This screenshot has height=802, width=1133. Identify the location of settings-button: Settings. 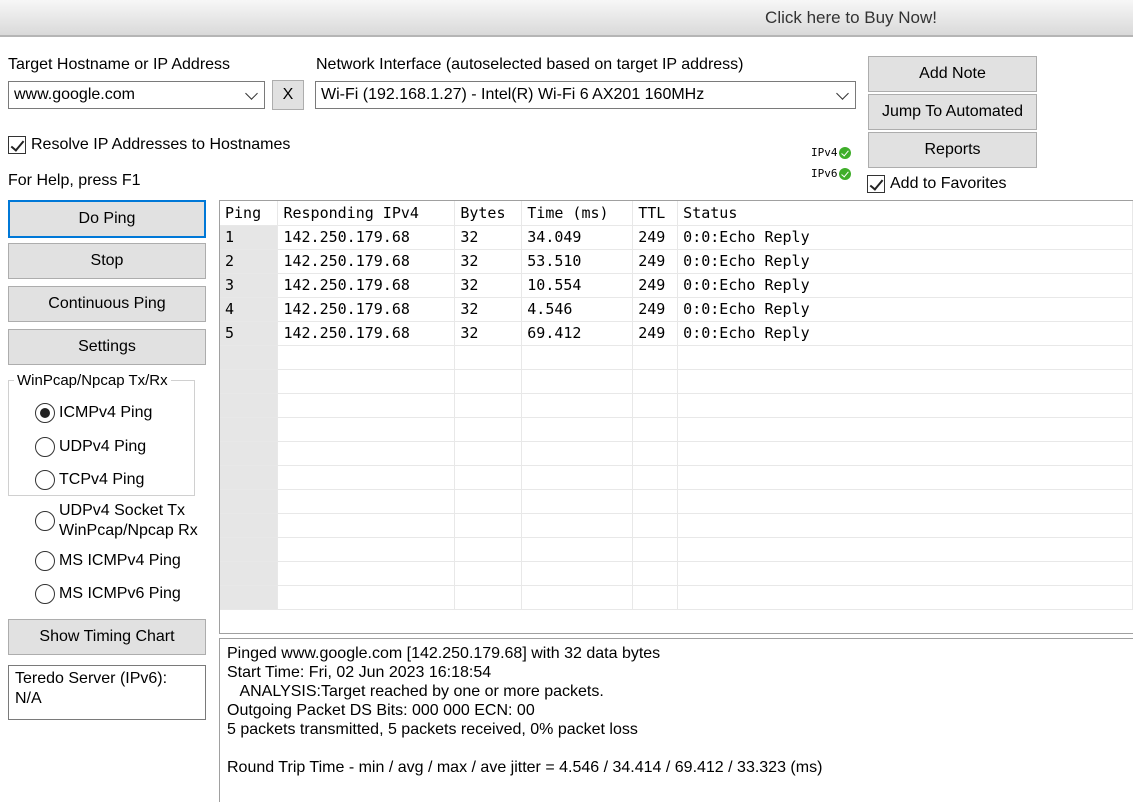
(107, 347).